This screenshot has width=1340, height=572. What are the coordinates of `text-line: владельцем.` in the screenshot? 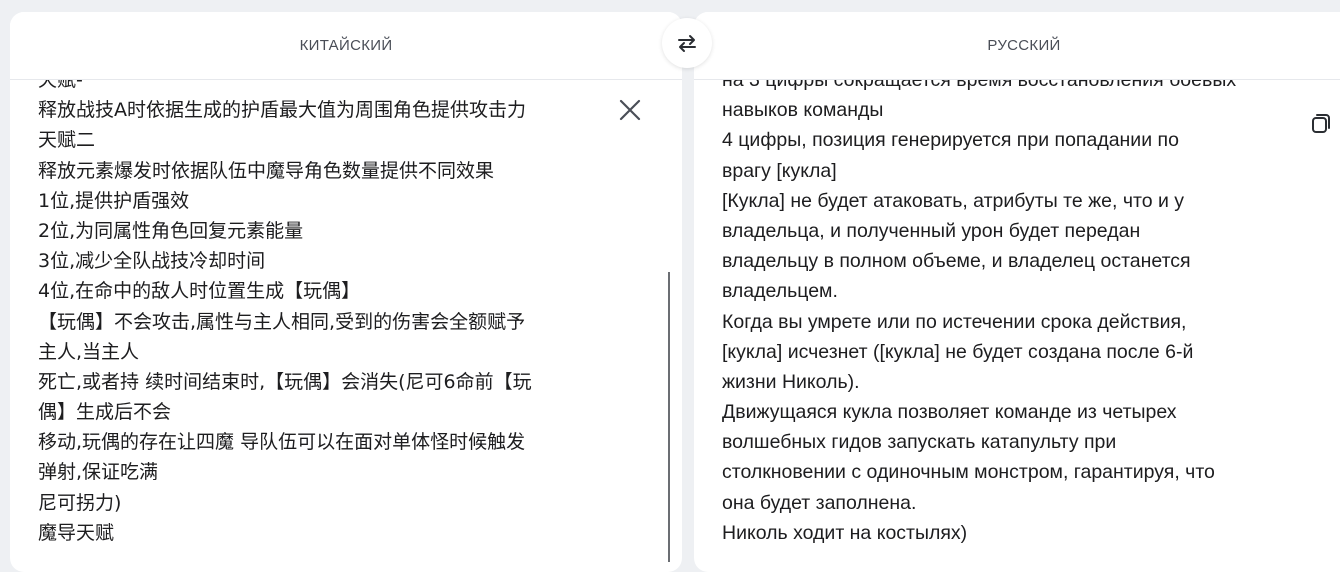 It's located at (780, 291).